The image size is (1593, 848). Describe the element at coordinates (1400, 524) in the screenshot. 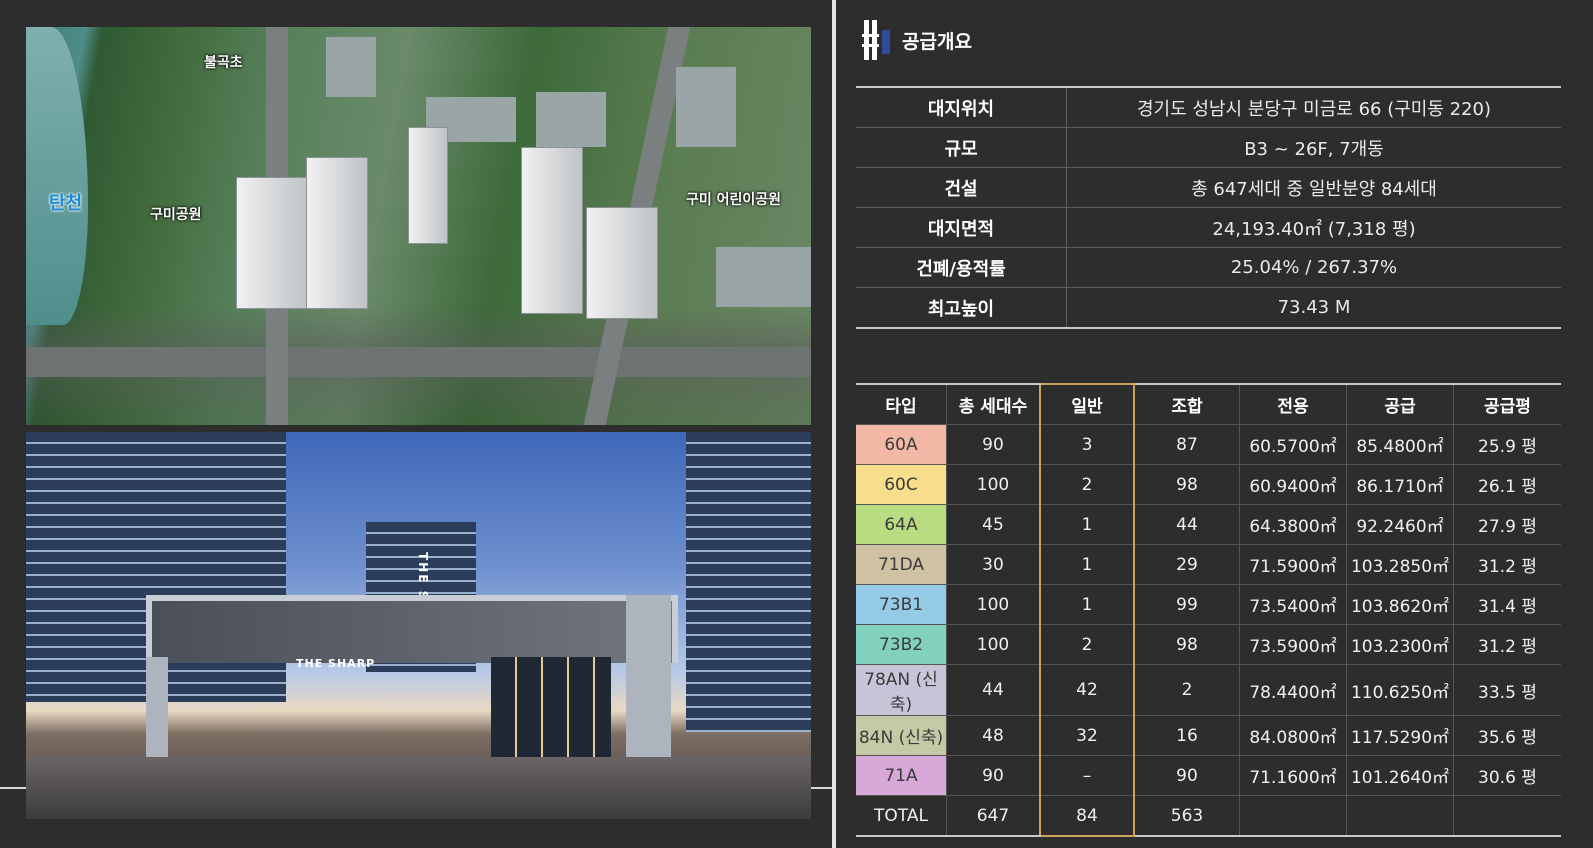

I see `cell-supply: 92.2460㎡` at that location.